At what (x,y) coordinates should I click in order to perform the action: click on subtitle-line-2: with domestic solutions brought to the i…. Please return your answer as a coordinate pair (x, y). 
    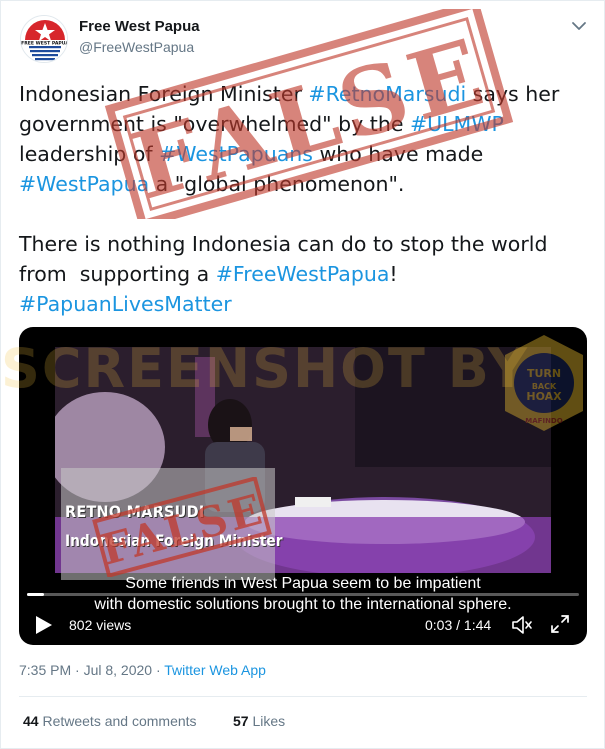
    Looking at the image, I should click on (303, 604).